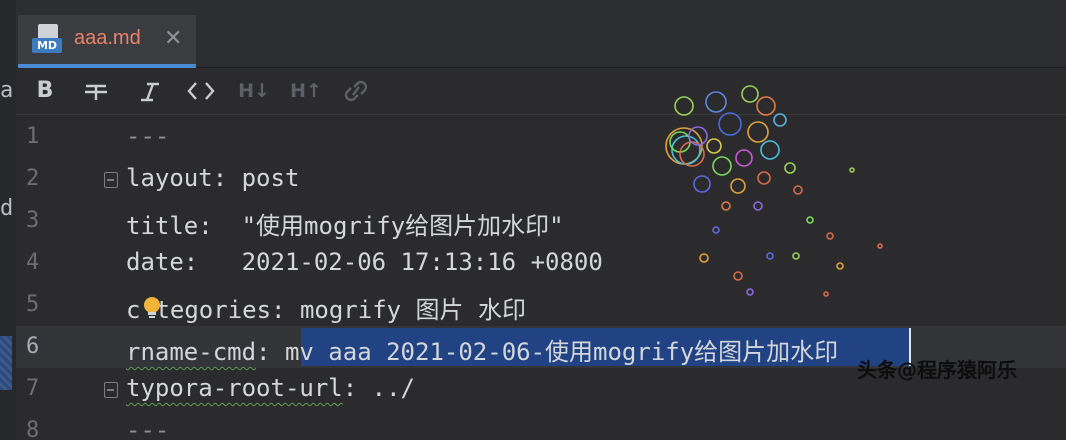 This screenshot has height=440, width=1066. Describe the element at coordinates (201, 91) in the screenshot. I see `code-icon` at that location.